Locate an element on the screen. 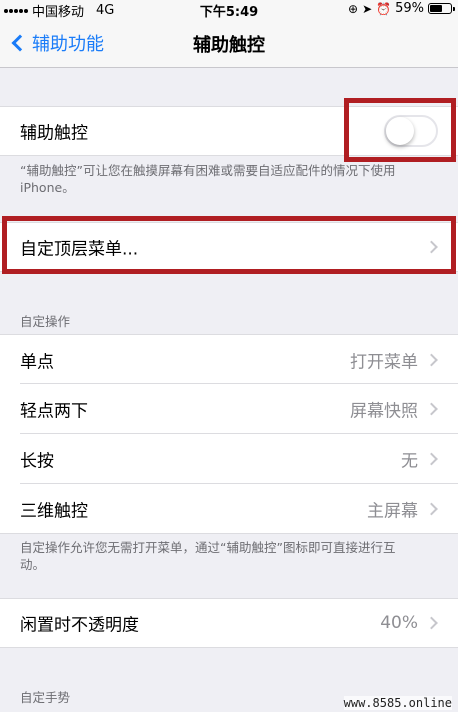  alarm-icon: ⏰ is located at coordinates (384, 8).